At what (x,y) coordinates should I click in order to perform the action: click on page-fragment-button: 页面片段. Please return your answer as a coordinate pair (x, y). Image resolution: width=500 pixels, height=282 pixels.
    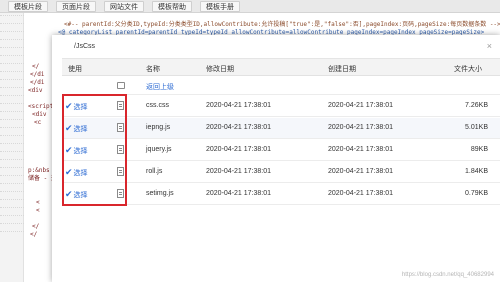
    Looking at the image, I should click on (76, 6).